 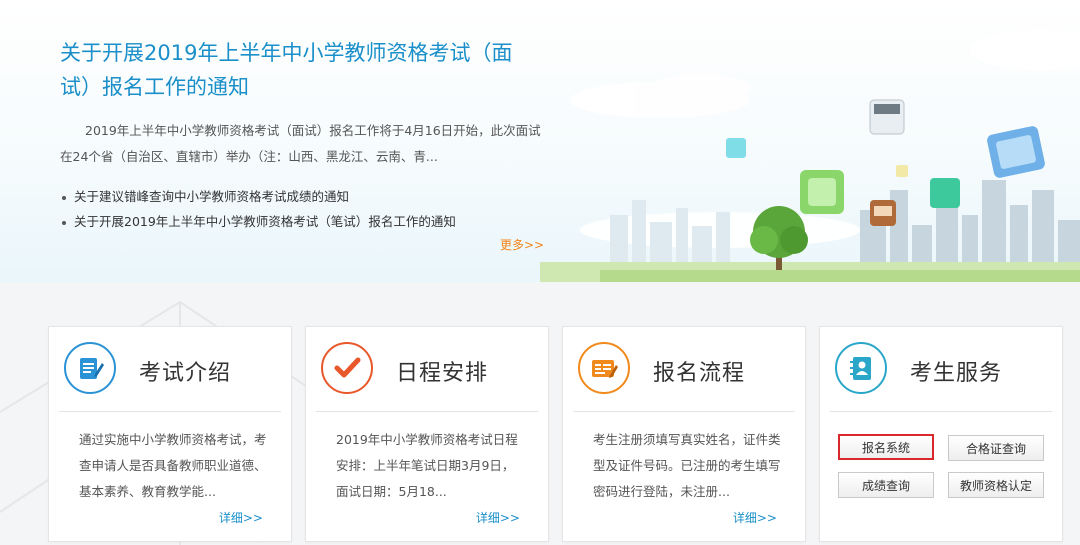 What do you see at coordinates (941, 434) in the screenshot?
I see `candidate-service-card: 考生服务 报名系统 合格证查询 成绩查询 教师资格认定` at bounding box center [941, 434].